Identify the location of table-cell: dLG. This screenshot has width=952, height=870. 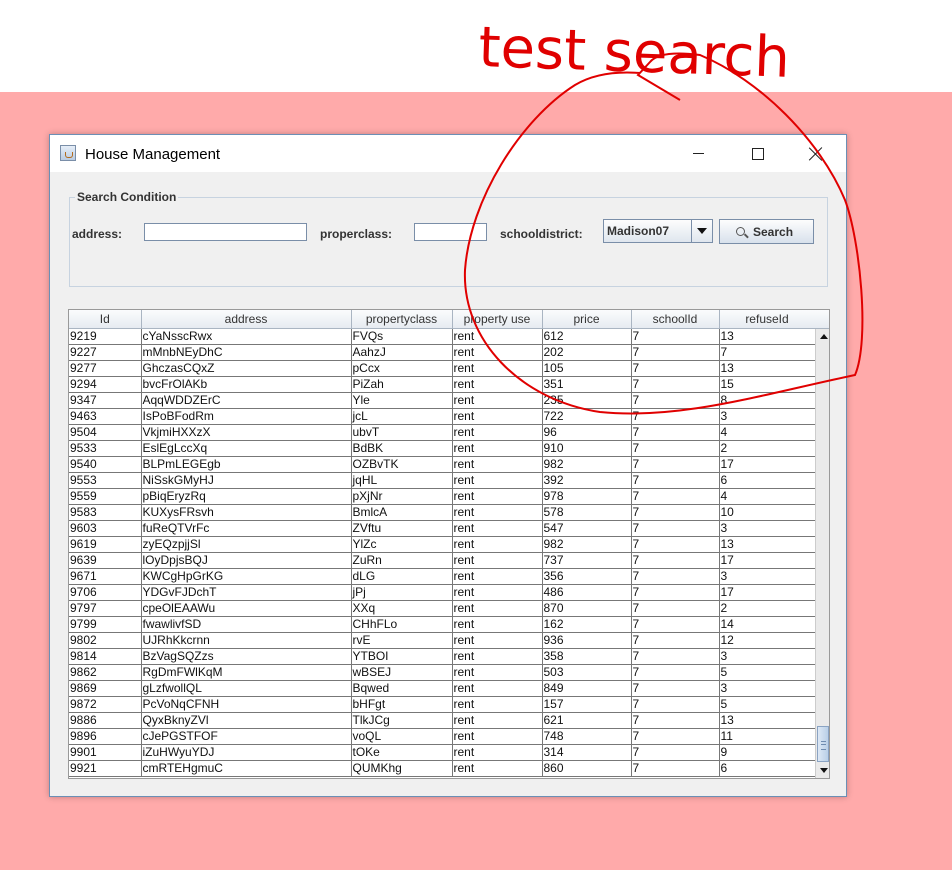
(402, 576).